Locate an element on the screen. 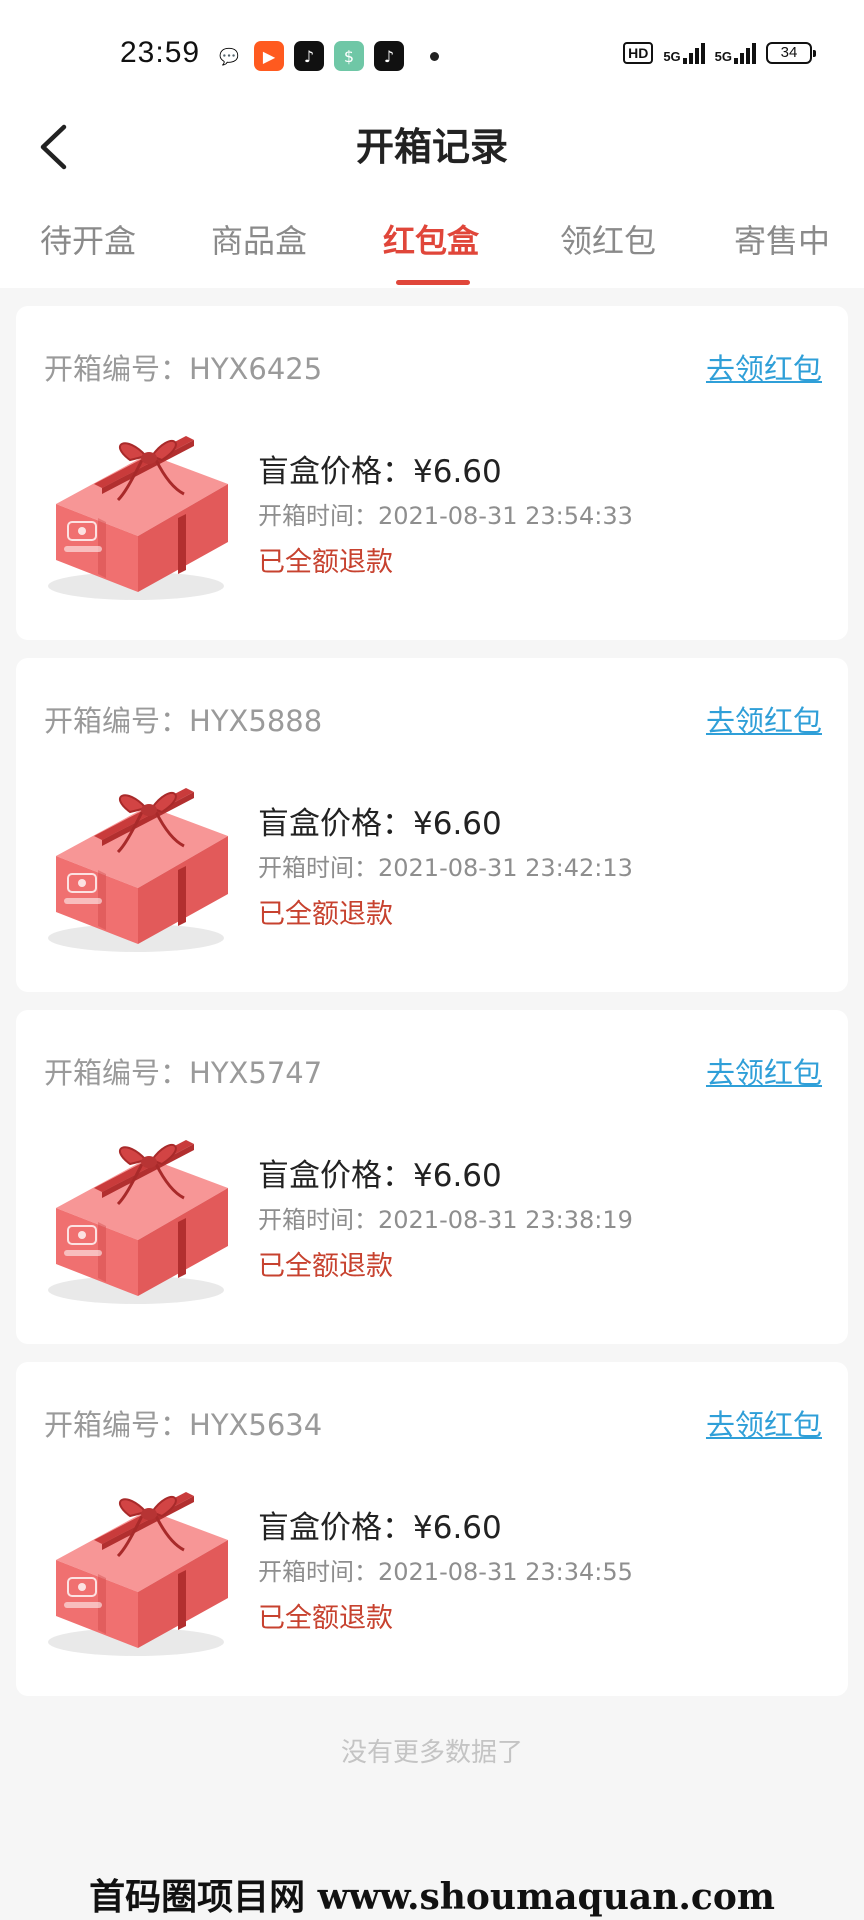  open-time: 开箱时间：2021-08-31 23:38:19 is located at coordinates (445, 1217).